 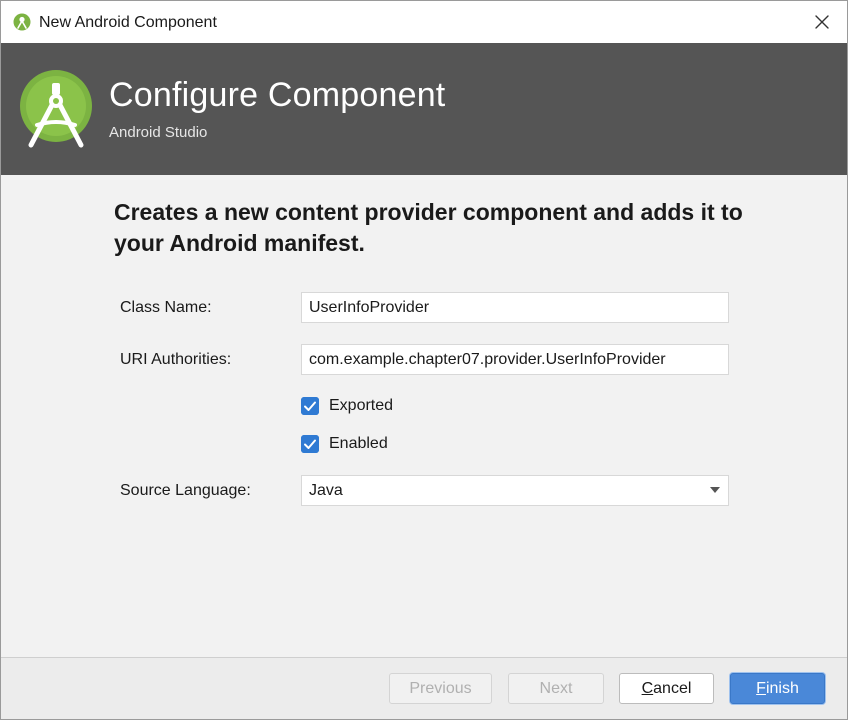 I want to click on exported-checkbox, so click(x=310, y=406).